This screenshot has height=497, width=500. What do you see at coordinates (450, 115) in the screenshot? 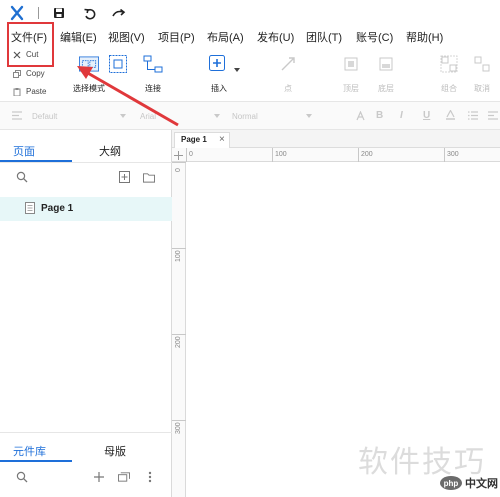
I see `text-color-icon` at bounding box center [450, 115].